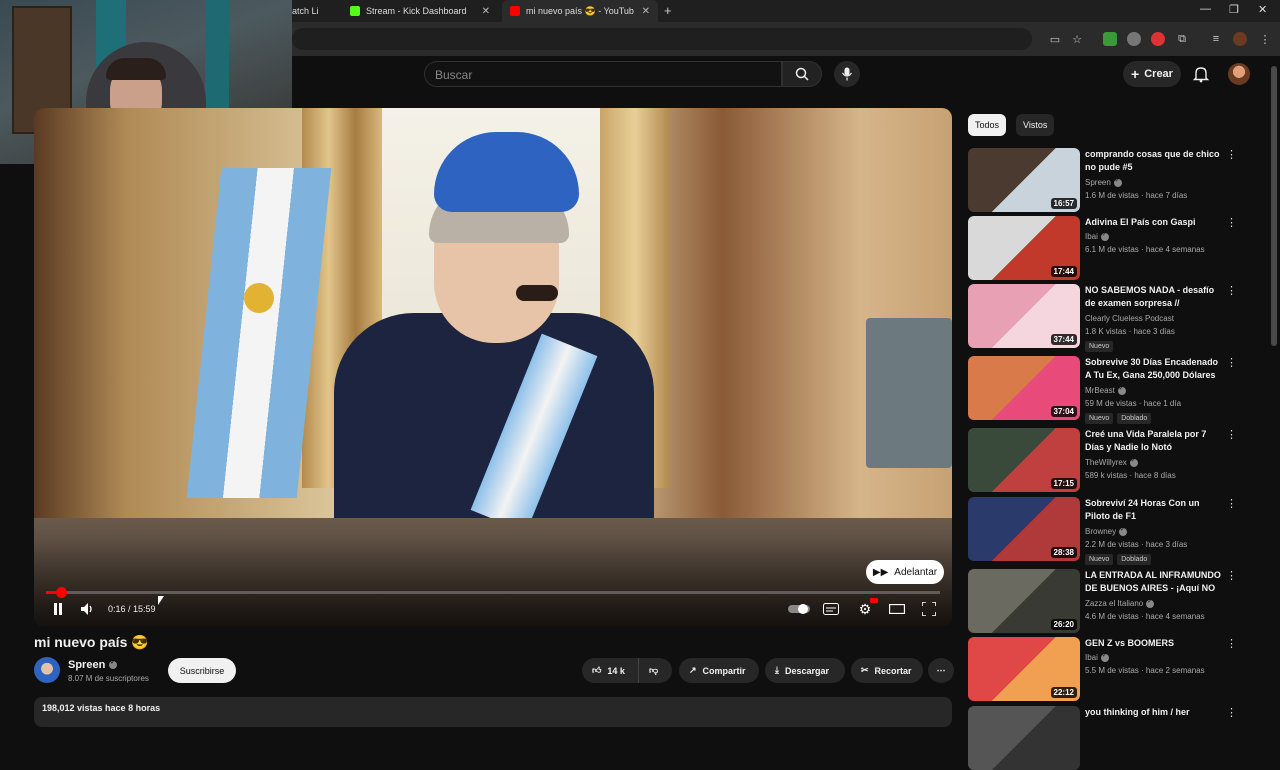  I want to click on progress-bar, so click(493, 592).